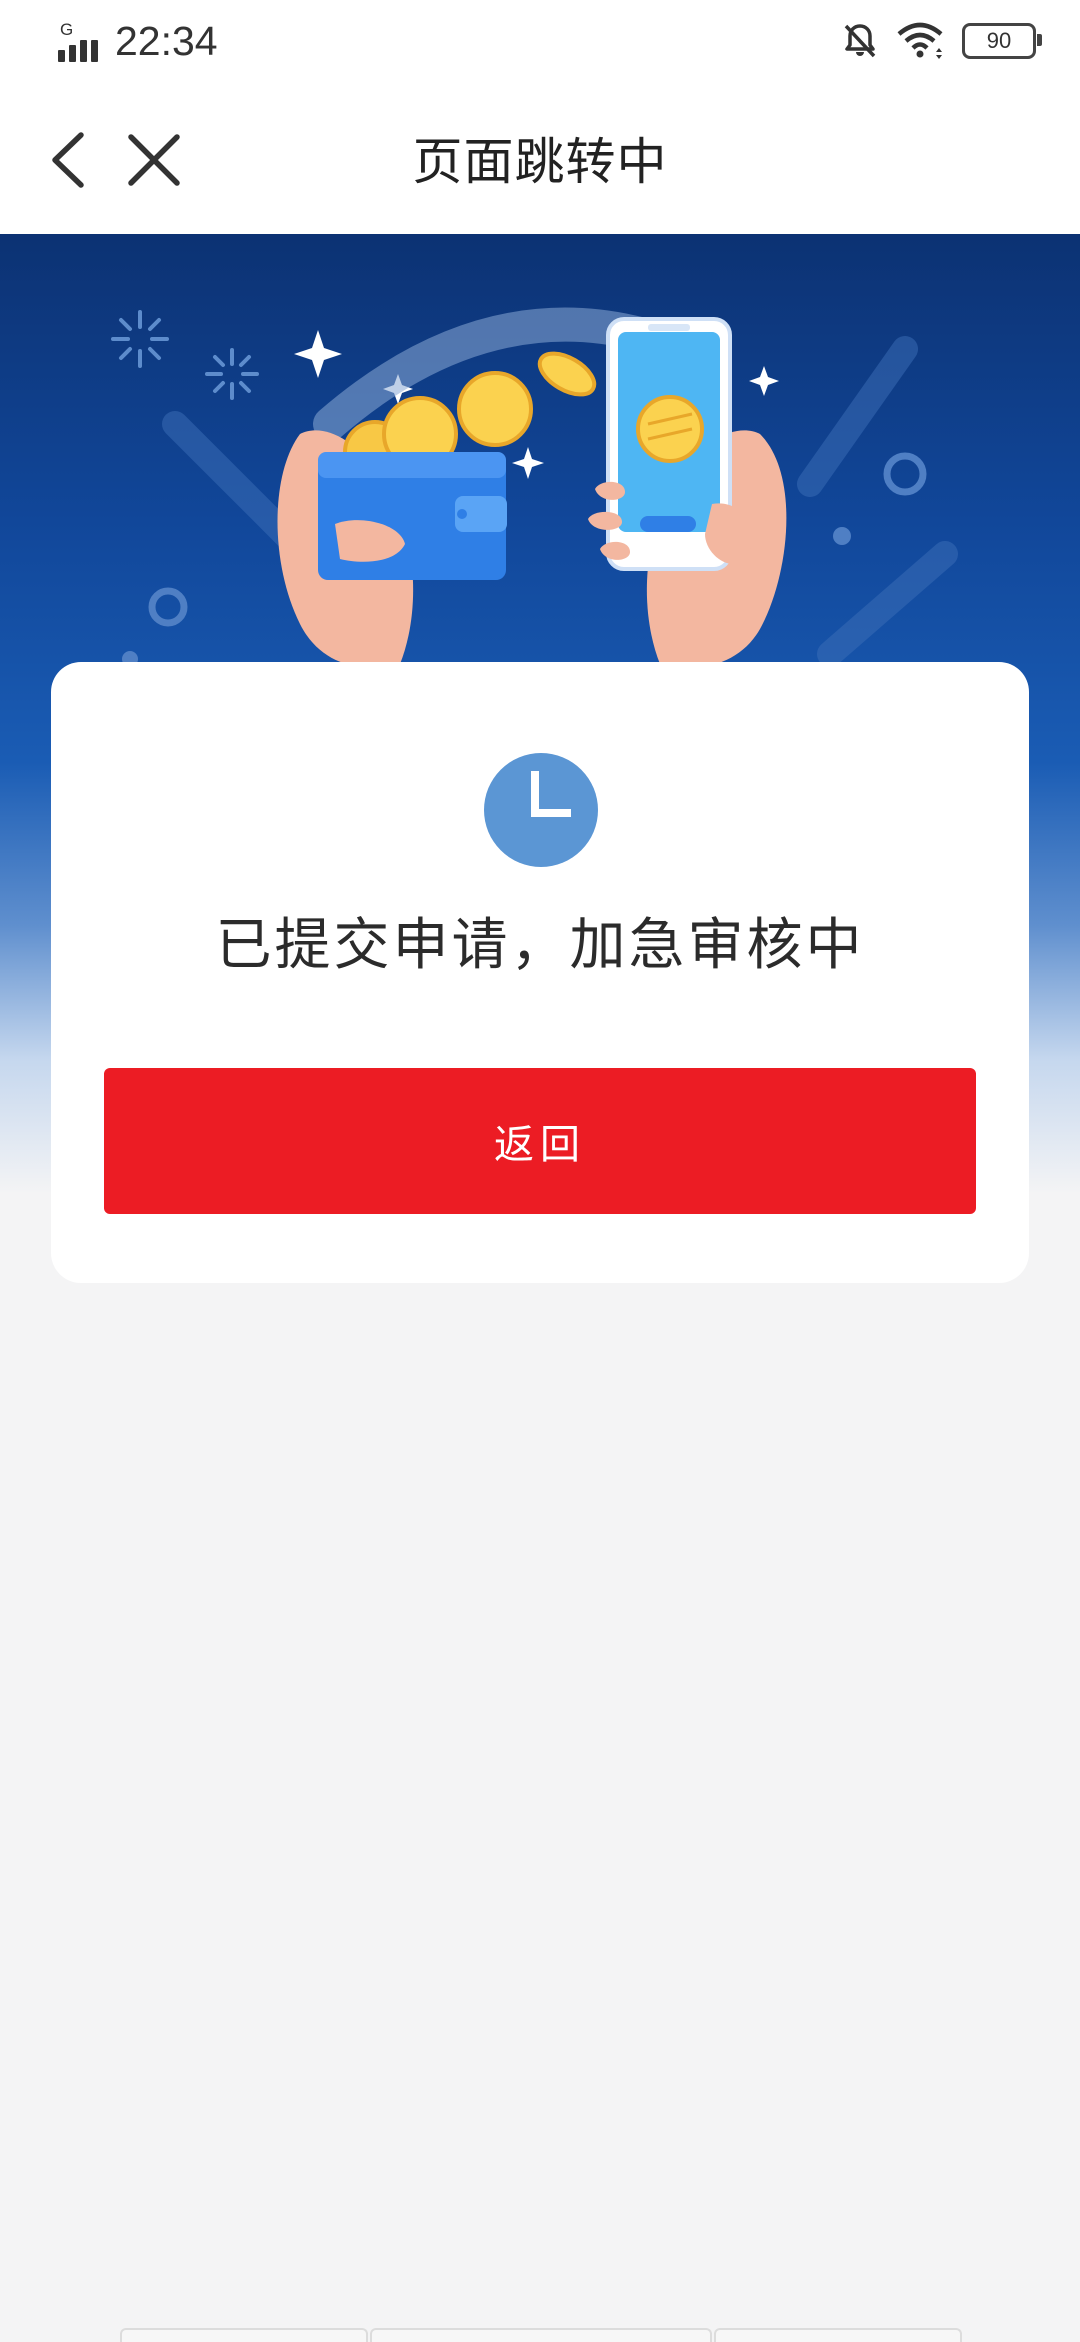  I want to click on clock-icon, so click(541, 810).